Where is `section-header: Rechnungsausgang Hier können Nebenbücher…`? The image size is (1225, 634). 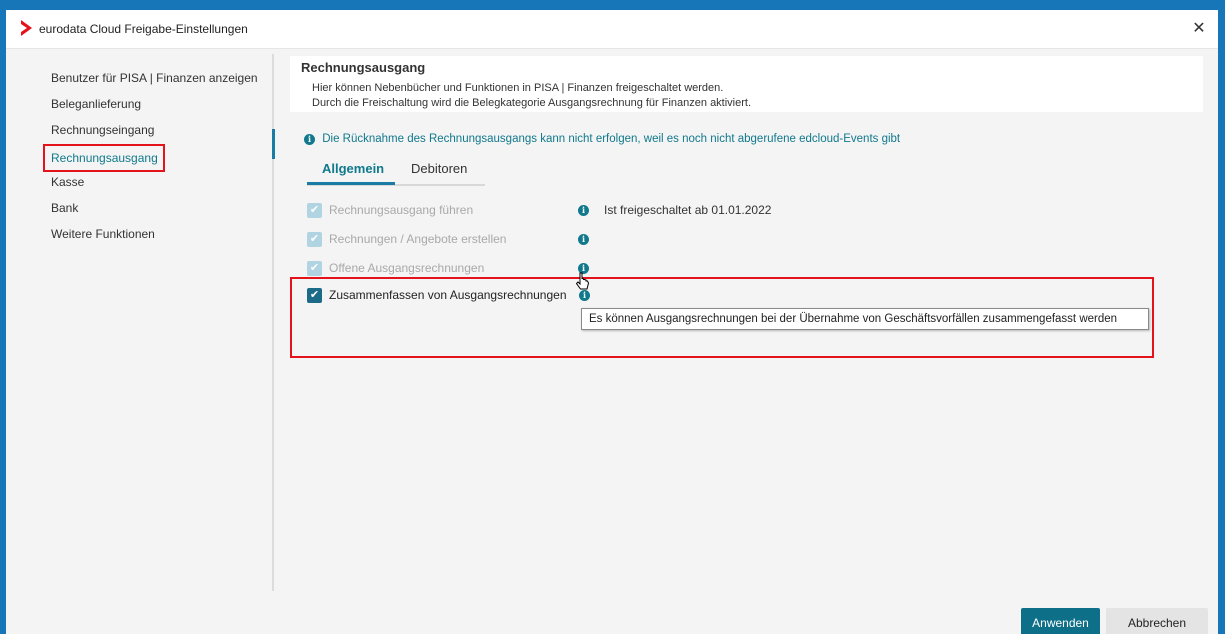 section-header: Rechnungsausgang Hier können Nebenbücher… is located at coordinates (746, 84).